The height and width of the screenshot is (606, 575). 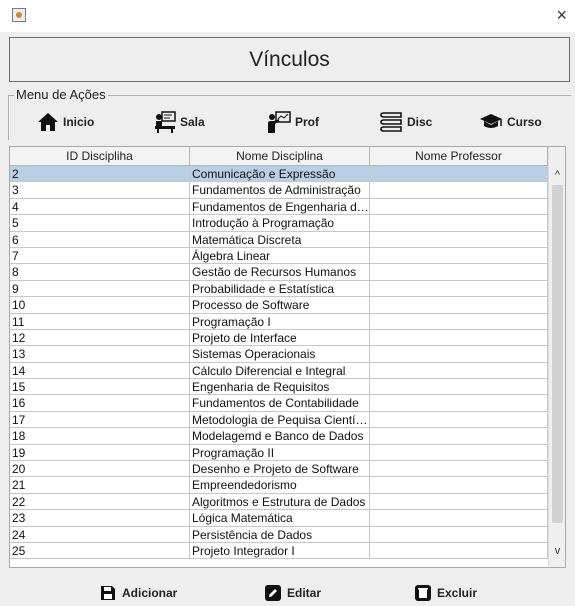 I want to click on cell-discipline: Álgebra Linear, so click(x=280, y=256).